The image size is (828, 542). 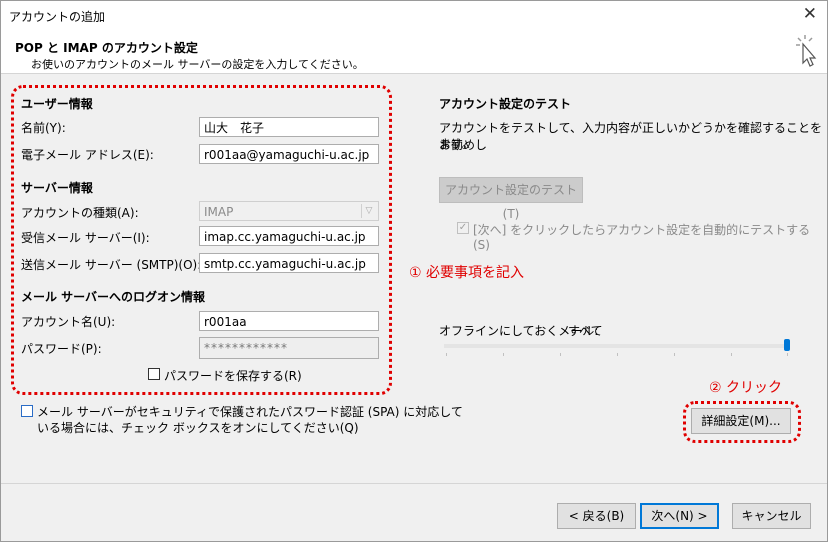 What do you see at coordinates (596, 516) in the screenshot?
I see `back-button: < 戻る(B)` at bounding box center [596, 516].